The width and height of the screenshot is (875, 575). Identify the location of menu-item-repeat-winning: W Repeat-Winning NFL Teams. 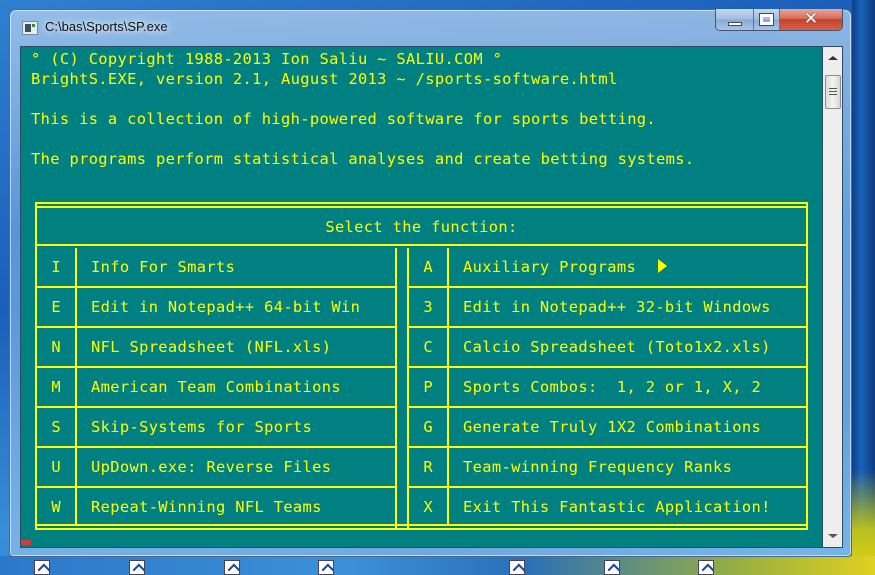
(216, 507).